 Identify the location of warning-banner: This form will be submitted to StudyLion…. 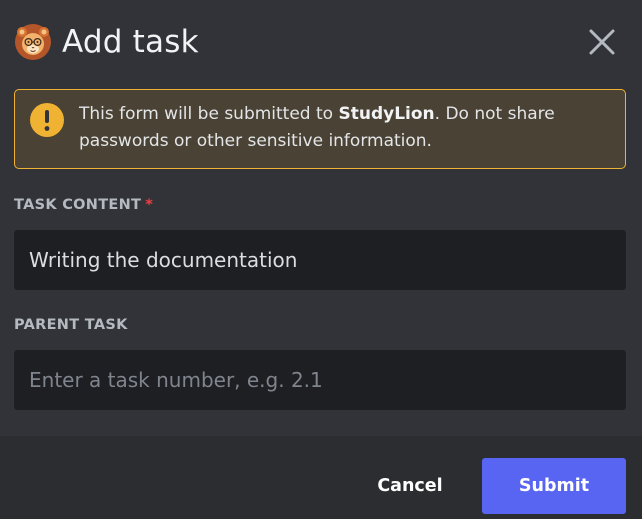
(320, 129).